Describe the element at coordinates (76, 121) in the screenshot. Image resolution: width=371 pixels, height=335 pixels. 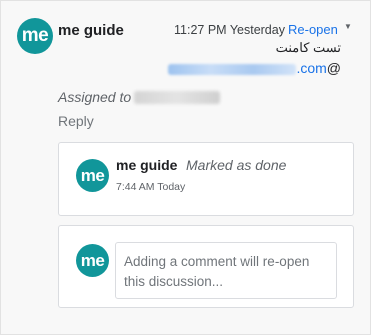
I see `reply-link: Reply` at that location.